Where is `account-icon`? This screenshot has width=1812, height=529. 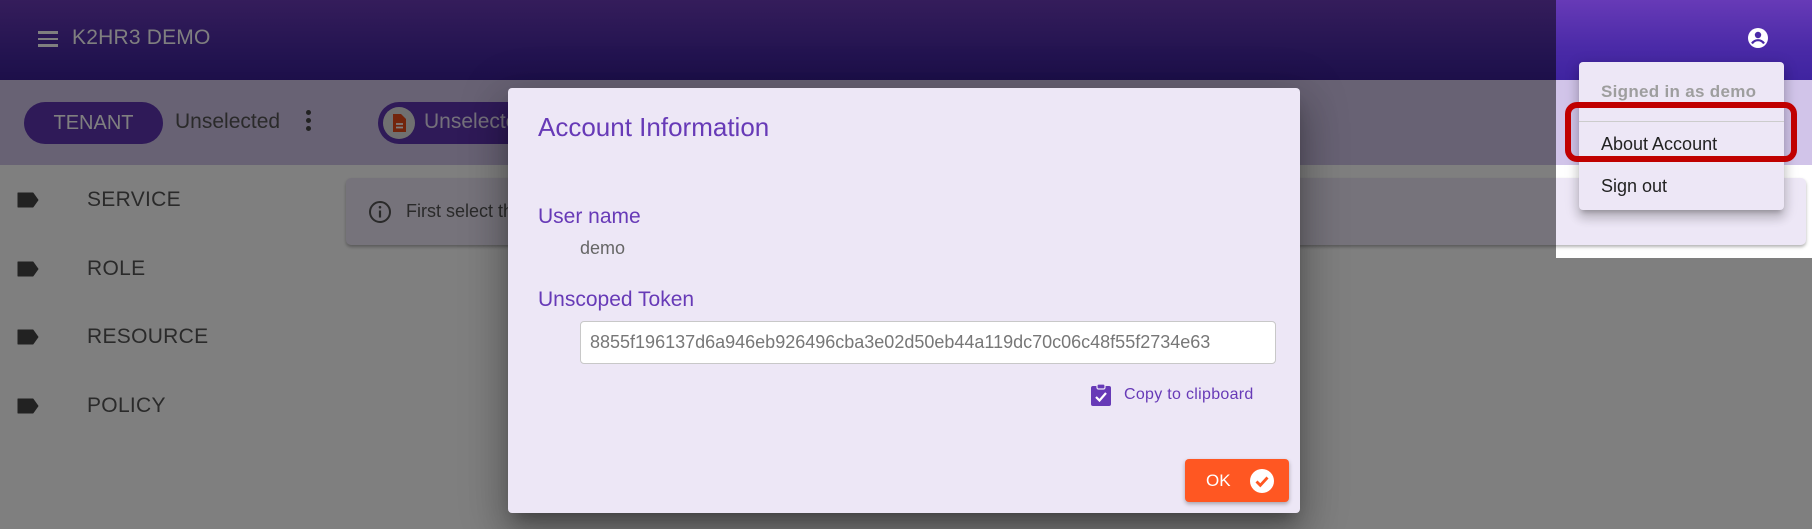 account-icon is located at coordinates (1758, 38).